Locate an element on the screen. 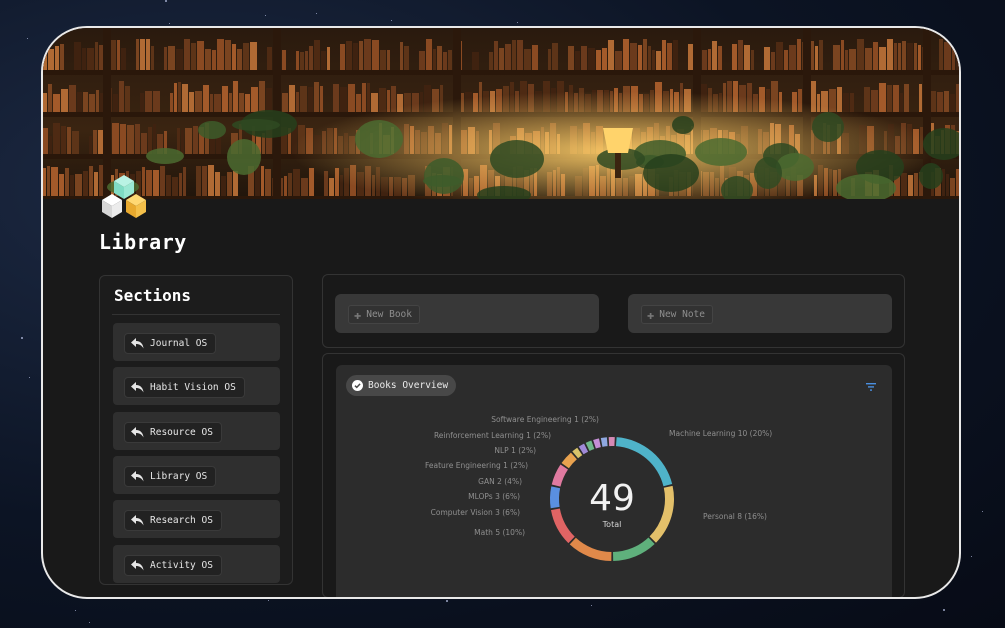 Image resolution: width=1005 pixels, height=628 pixels. section-label: Resource OS is located at coordinates (181, 432).